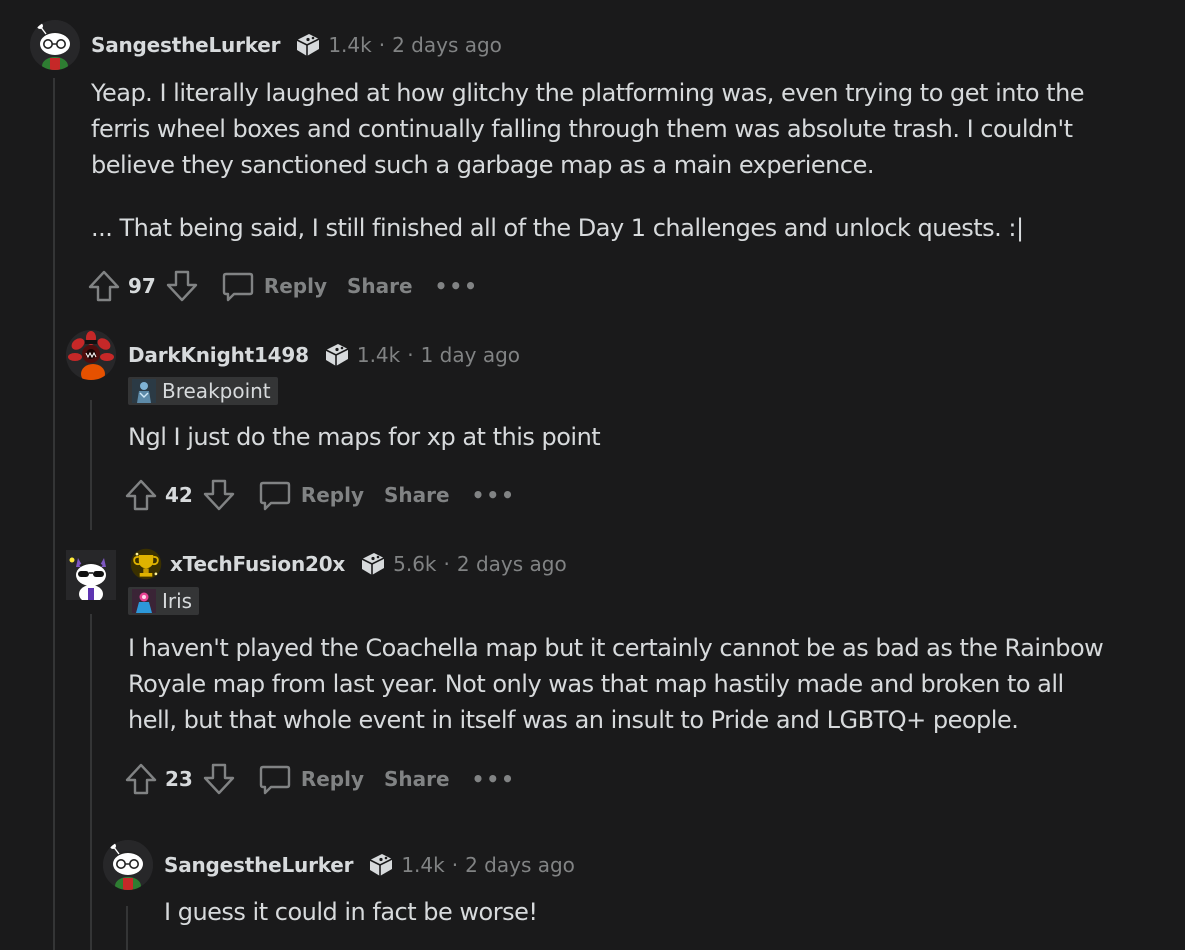 Image resolution: width=1185 pixels, height=950 pixels. Describe the element at coordinates (218, 355) in the screenshot. I see `username-link: DarkKnight1498` at that location.